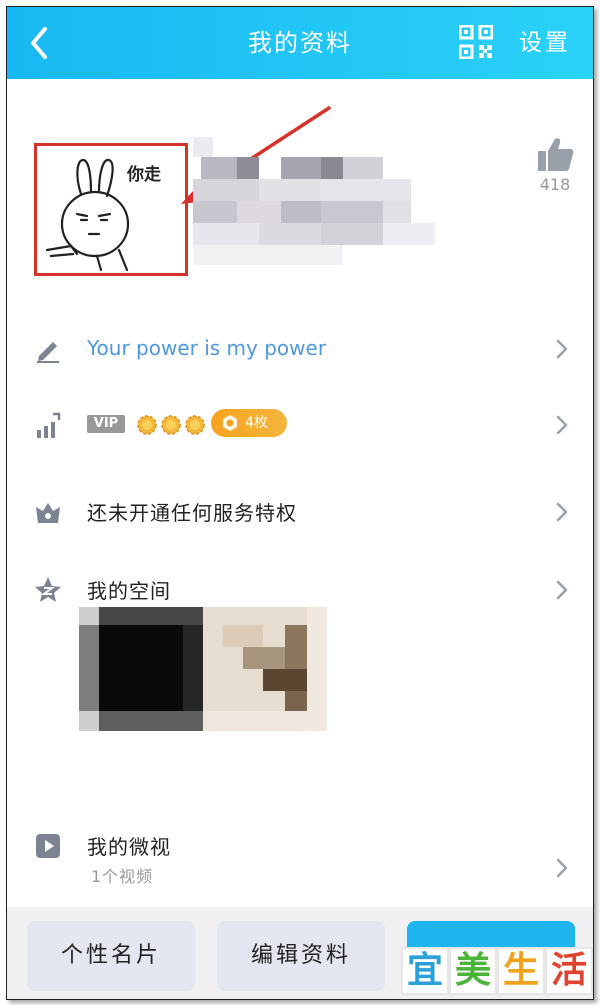  I want to click on level-chart-icon, so click(49, 425).